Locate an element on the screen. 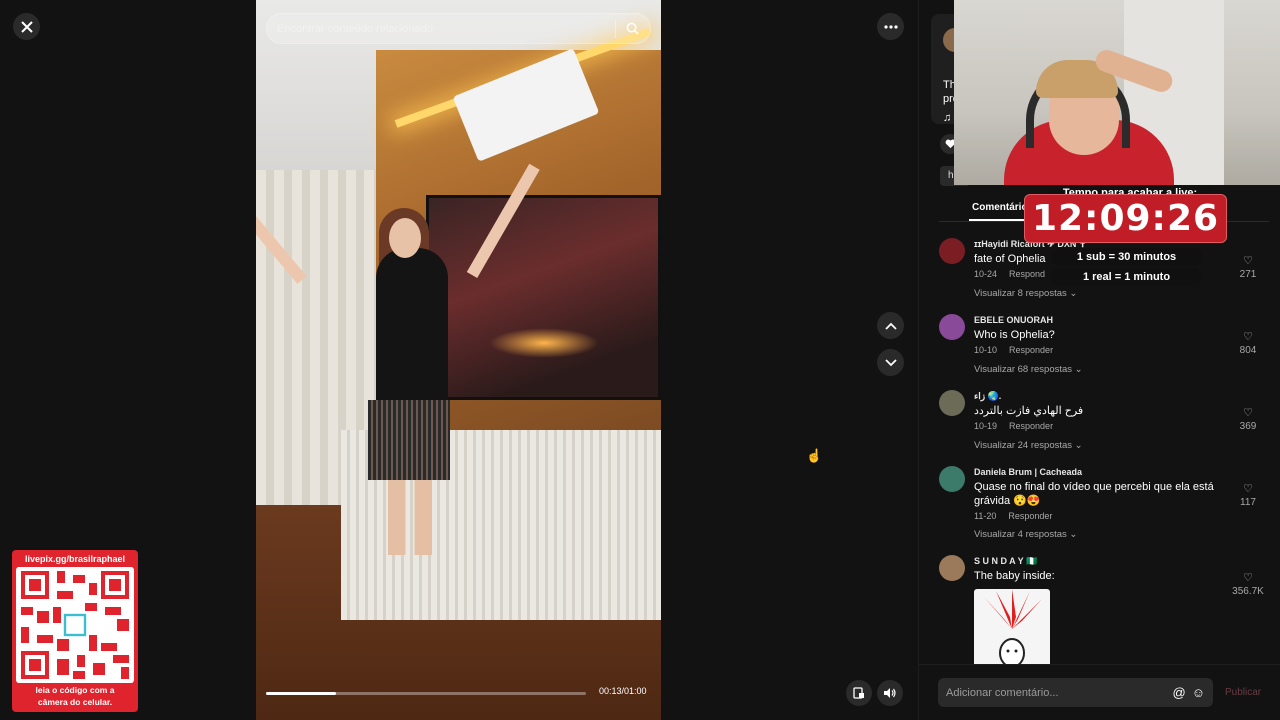 This screenshot has height=720, width=1280. comment-like: ♡ 369 is located at coordinates (1248, 419).